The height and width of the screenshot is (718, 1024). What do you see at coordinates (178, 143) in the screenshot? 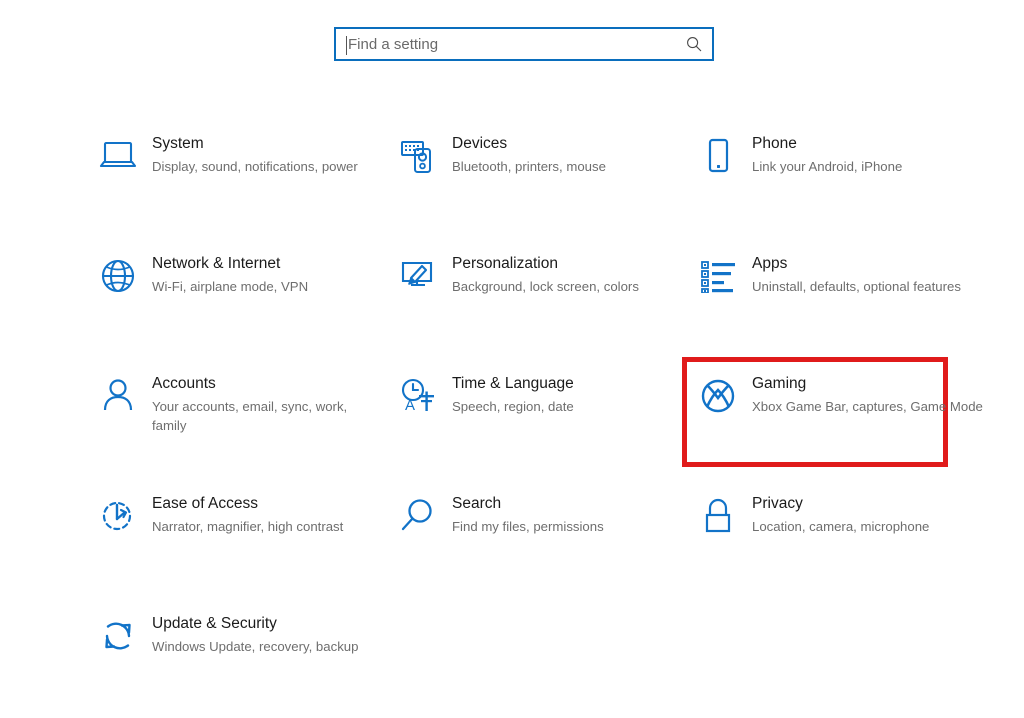
I see `tile-title: System` at bounding box center [178, 143].